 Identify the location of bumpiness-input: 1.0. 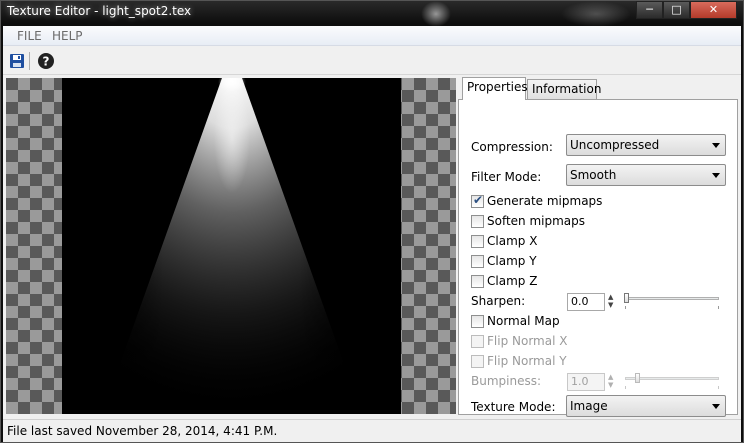
(586, 382).